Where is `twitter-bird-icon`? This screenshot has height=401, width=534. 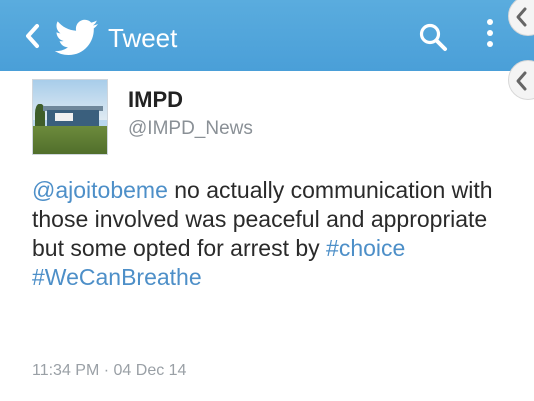
twitter-bird-icon is located at coordinates (77, 38).